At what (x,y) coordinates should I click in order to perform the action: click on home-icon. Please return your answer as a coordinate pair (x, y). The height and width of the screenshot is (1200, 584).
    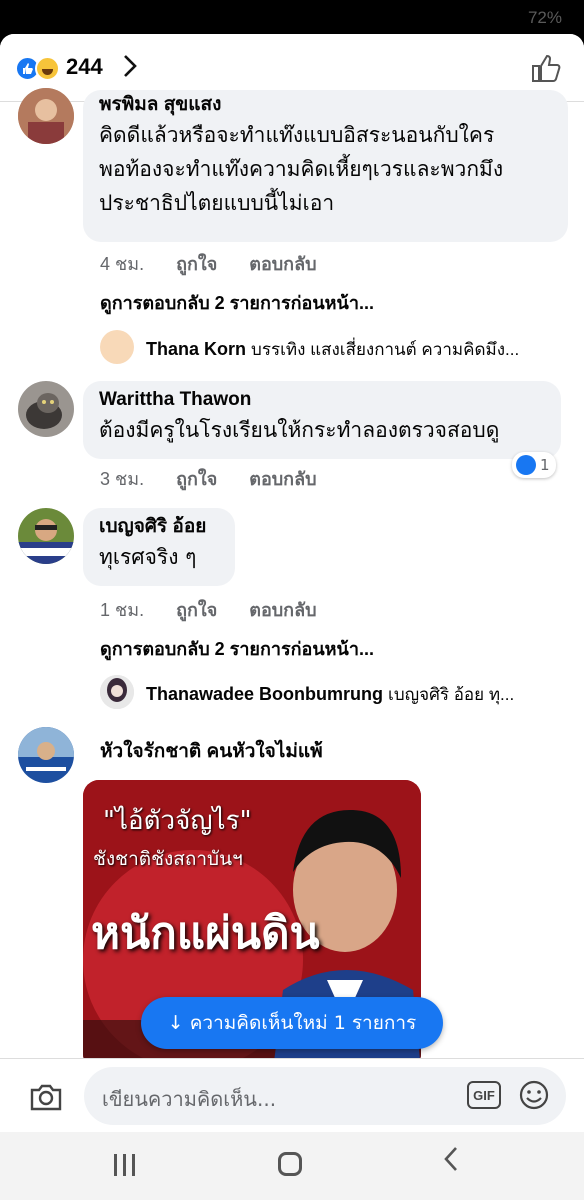
    Looking at the image, I should click on (290, 1164).